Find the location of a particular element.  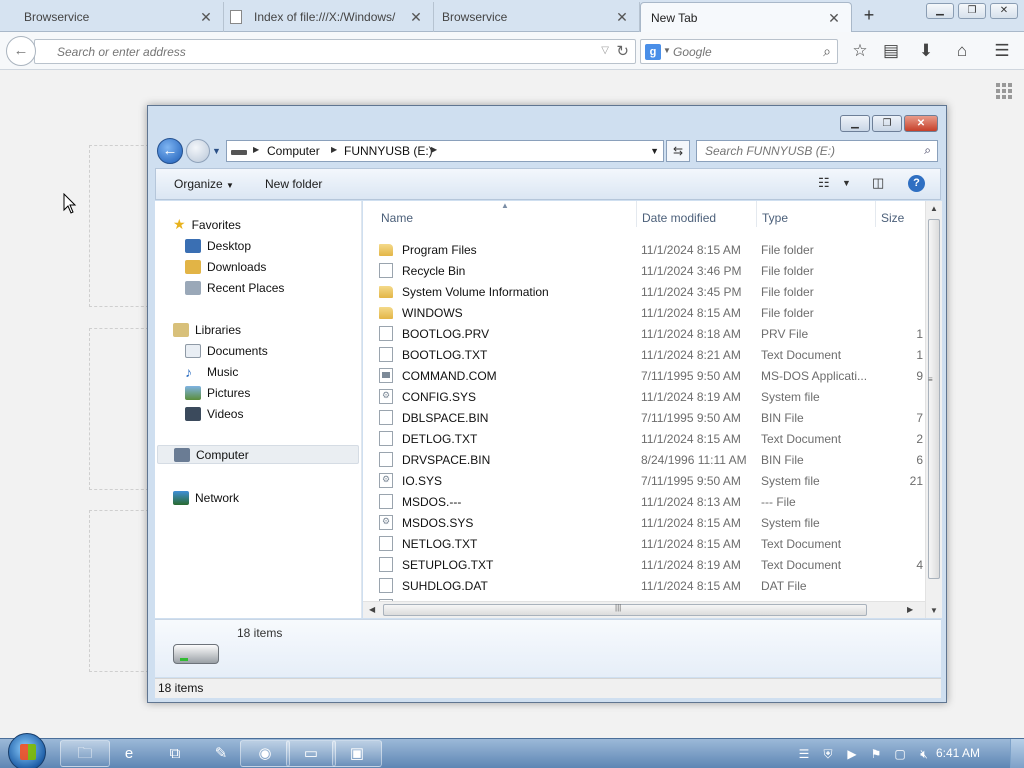

search-bar: g ▼ ⌕ is located at coordinates (739, 51).